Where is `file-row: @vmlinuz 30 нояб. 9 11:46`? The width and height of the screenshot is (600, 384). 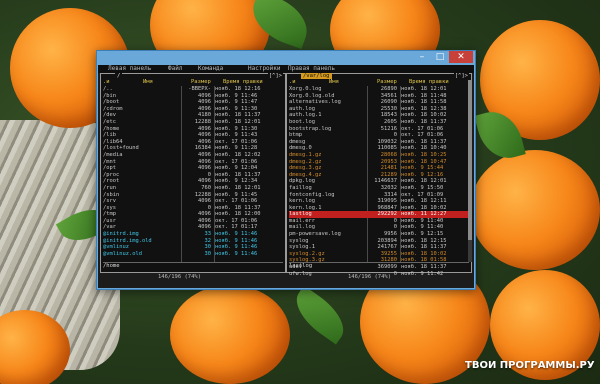
file-row: @vmlinuz 30 нояб. 9 11:46 is located at coordinates (193, 247).